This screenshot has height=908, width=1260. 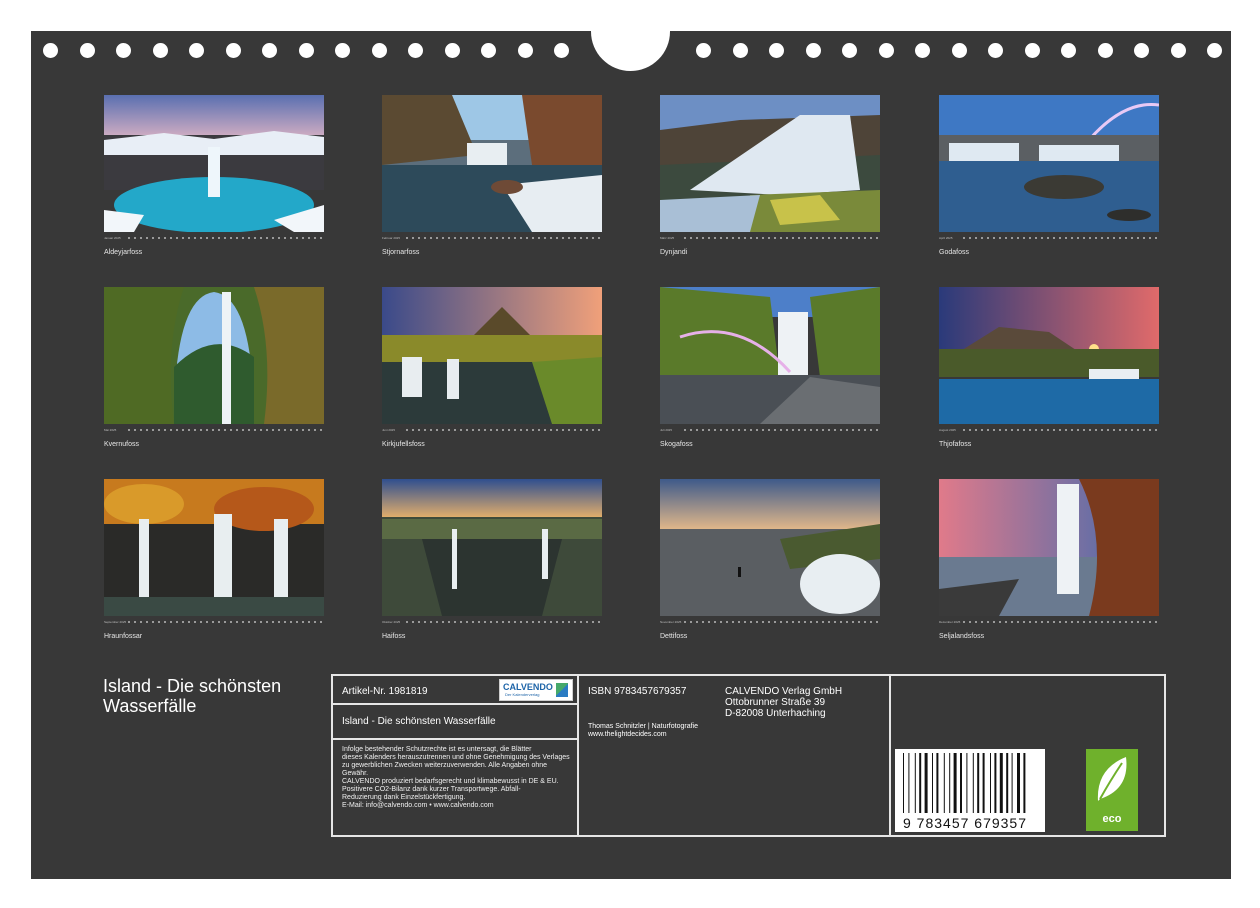 I want to click on month-caption: Haifoss, so click(x=394, y=636).